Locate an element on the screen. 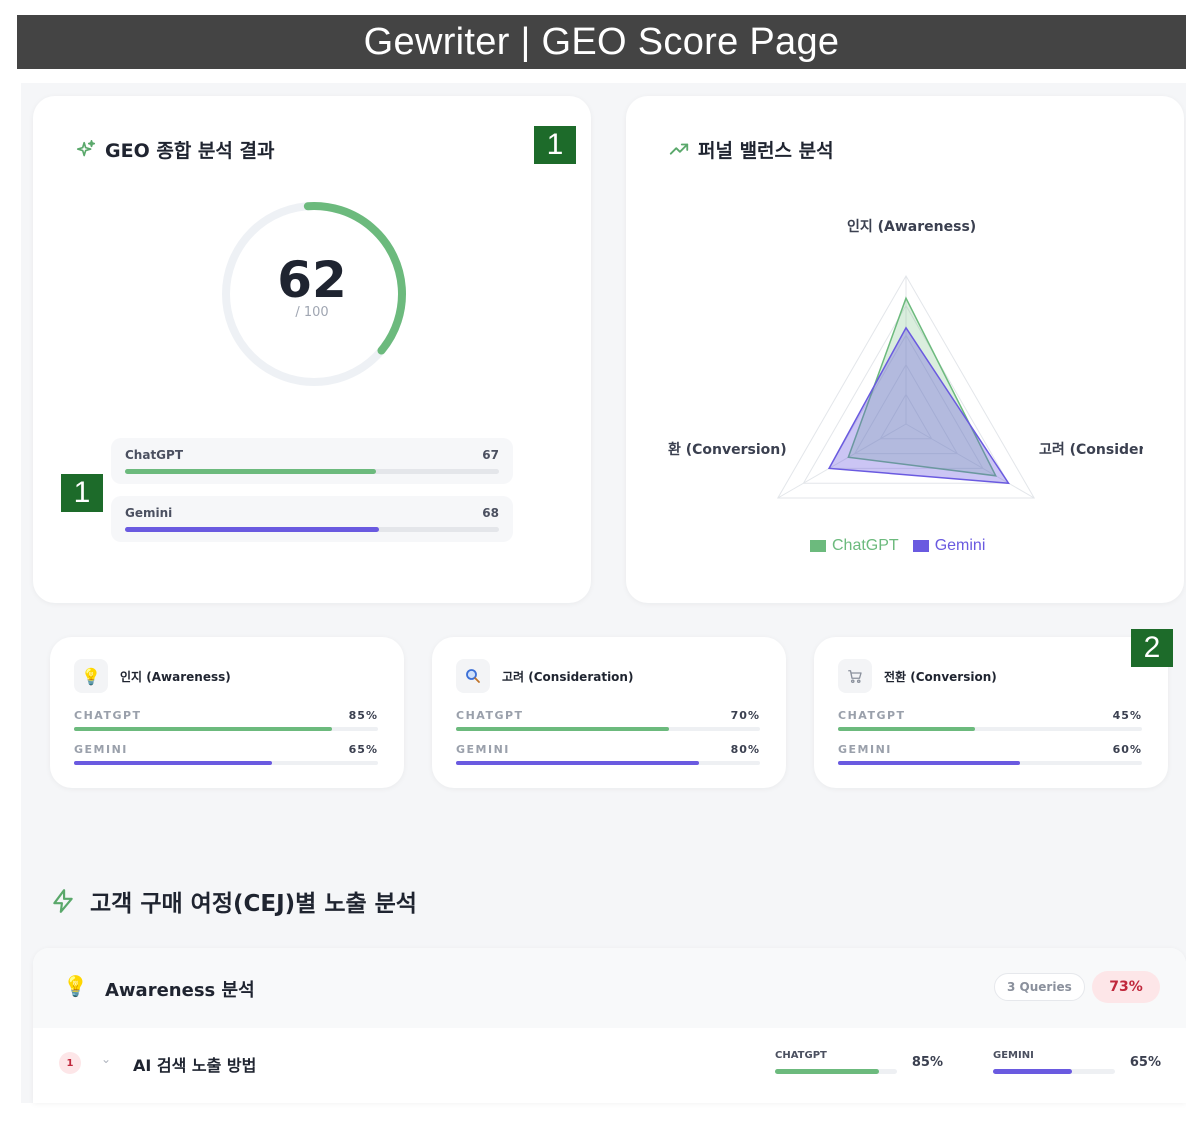  page-title: Gewriter | GEO Score Page is located at coordinates (601, 41).